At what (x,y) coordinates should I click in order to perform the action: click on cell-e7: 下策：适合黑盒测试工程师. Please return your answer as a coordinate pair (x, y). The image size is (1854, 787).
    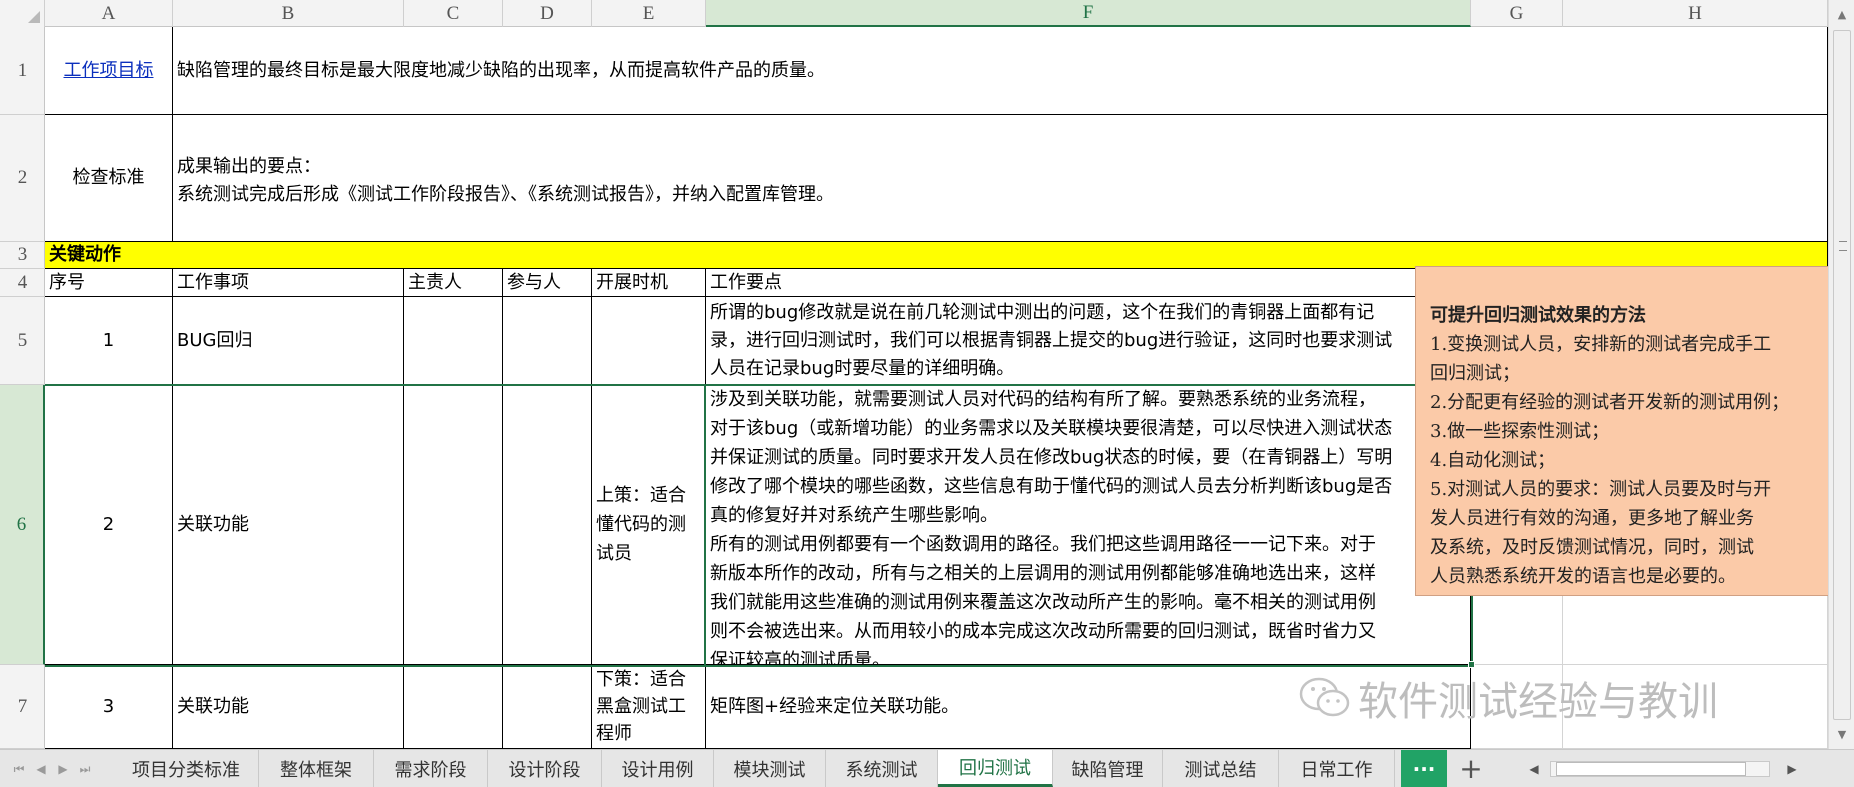
    Looking at the image, I should click on (649, 707).